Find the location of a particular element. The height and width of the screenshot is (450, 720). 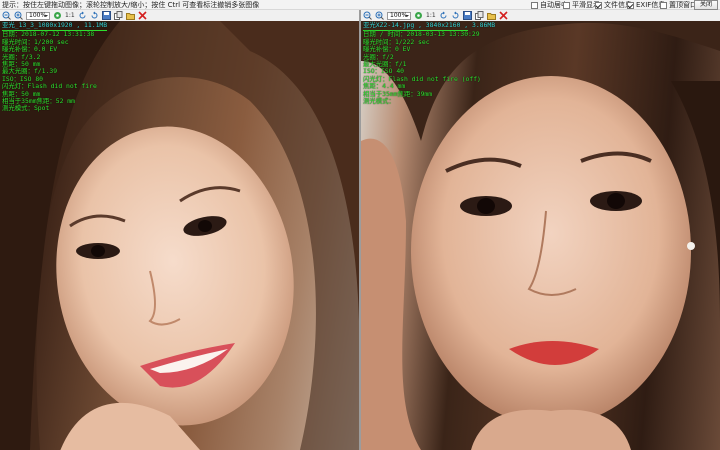

exif-title: 亚光_13_3_1080x1920 , 11.1MB is located at coordinates (55, 25).